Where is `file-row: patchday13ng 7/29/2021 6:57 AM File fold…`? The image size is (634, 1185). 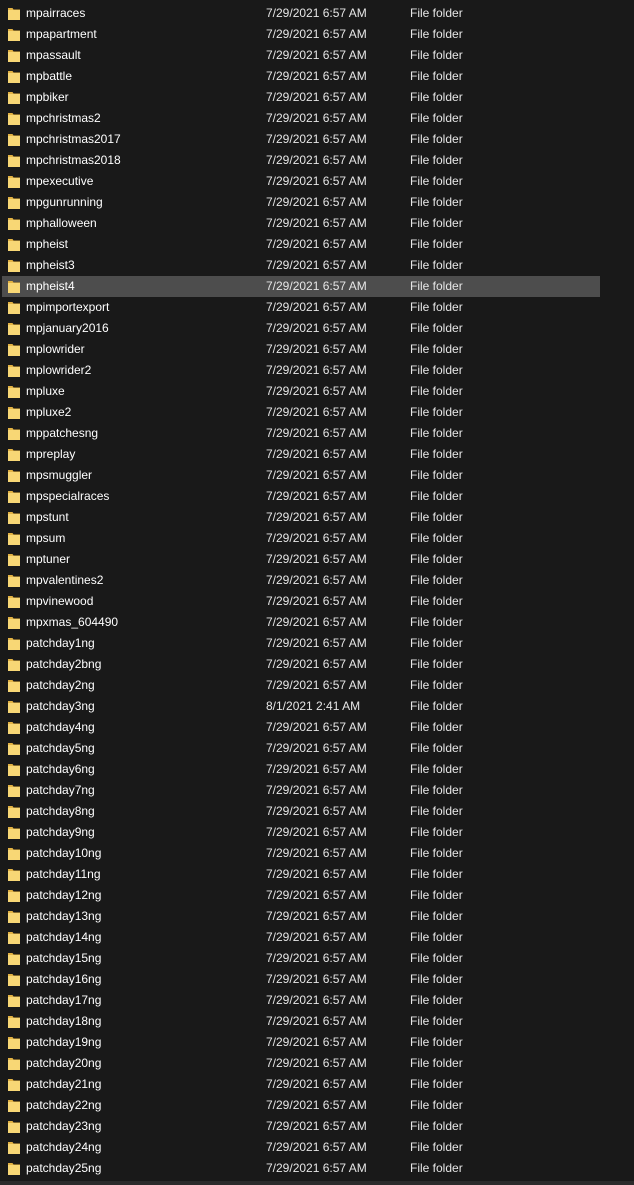
file-row: patchday13ng 7/29/2021 6:57 AM File fold… is located at coordinates (317, 916).